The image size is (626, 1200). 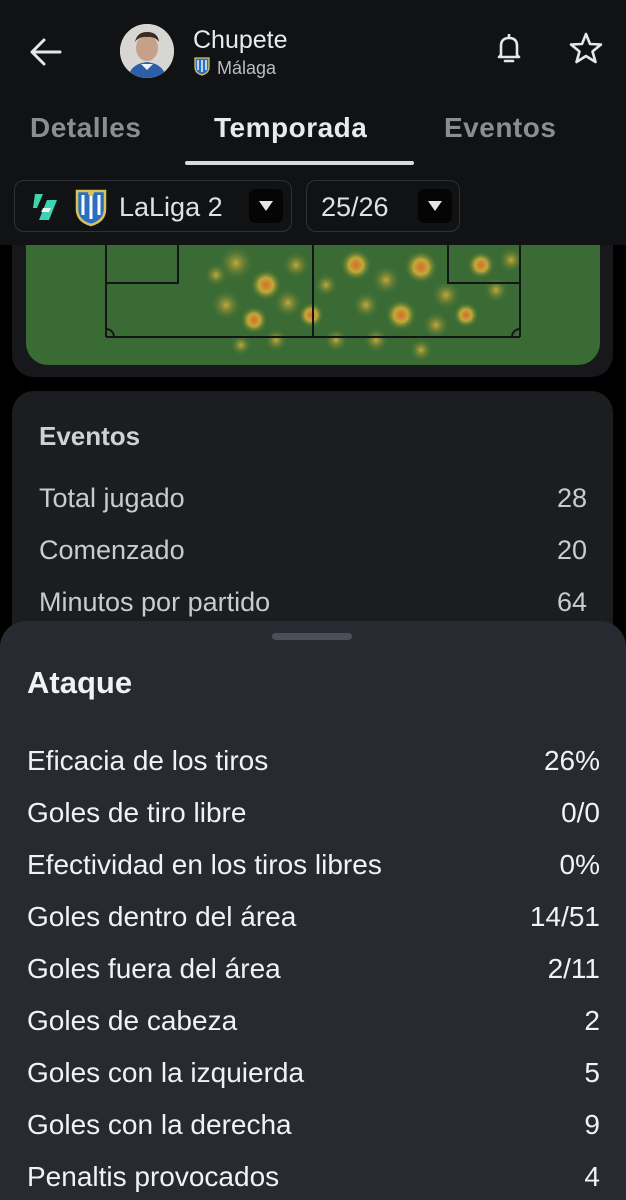 What do you see at coordinates (112, 498) in the screenshot?
I see `stat-label: Total jugado` at bounding box center [112, 498].